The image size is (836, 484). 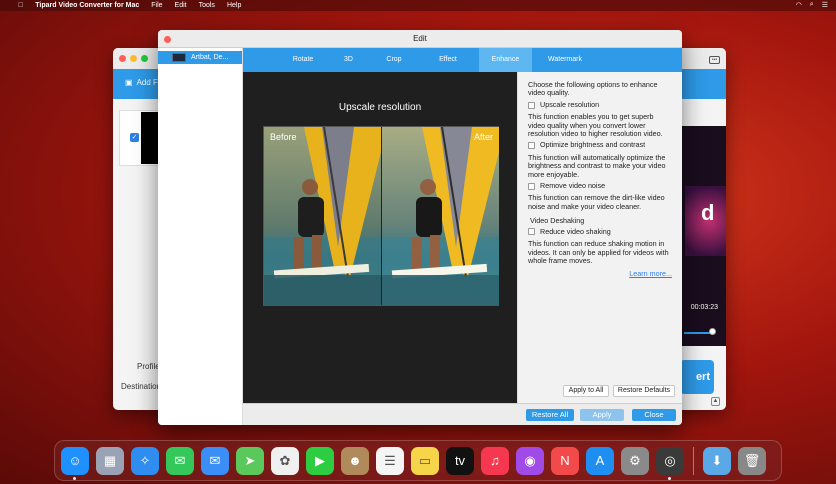 What do you see at coordinates (565, 60) in the screenshot?
I see `tab-watermark: Watermark` at bounding box center [565, 60].